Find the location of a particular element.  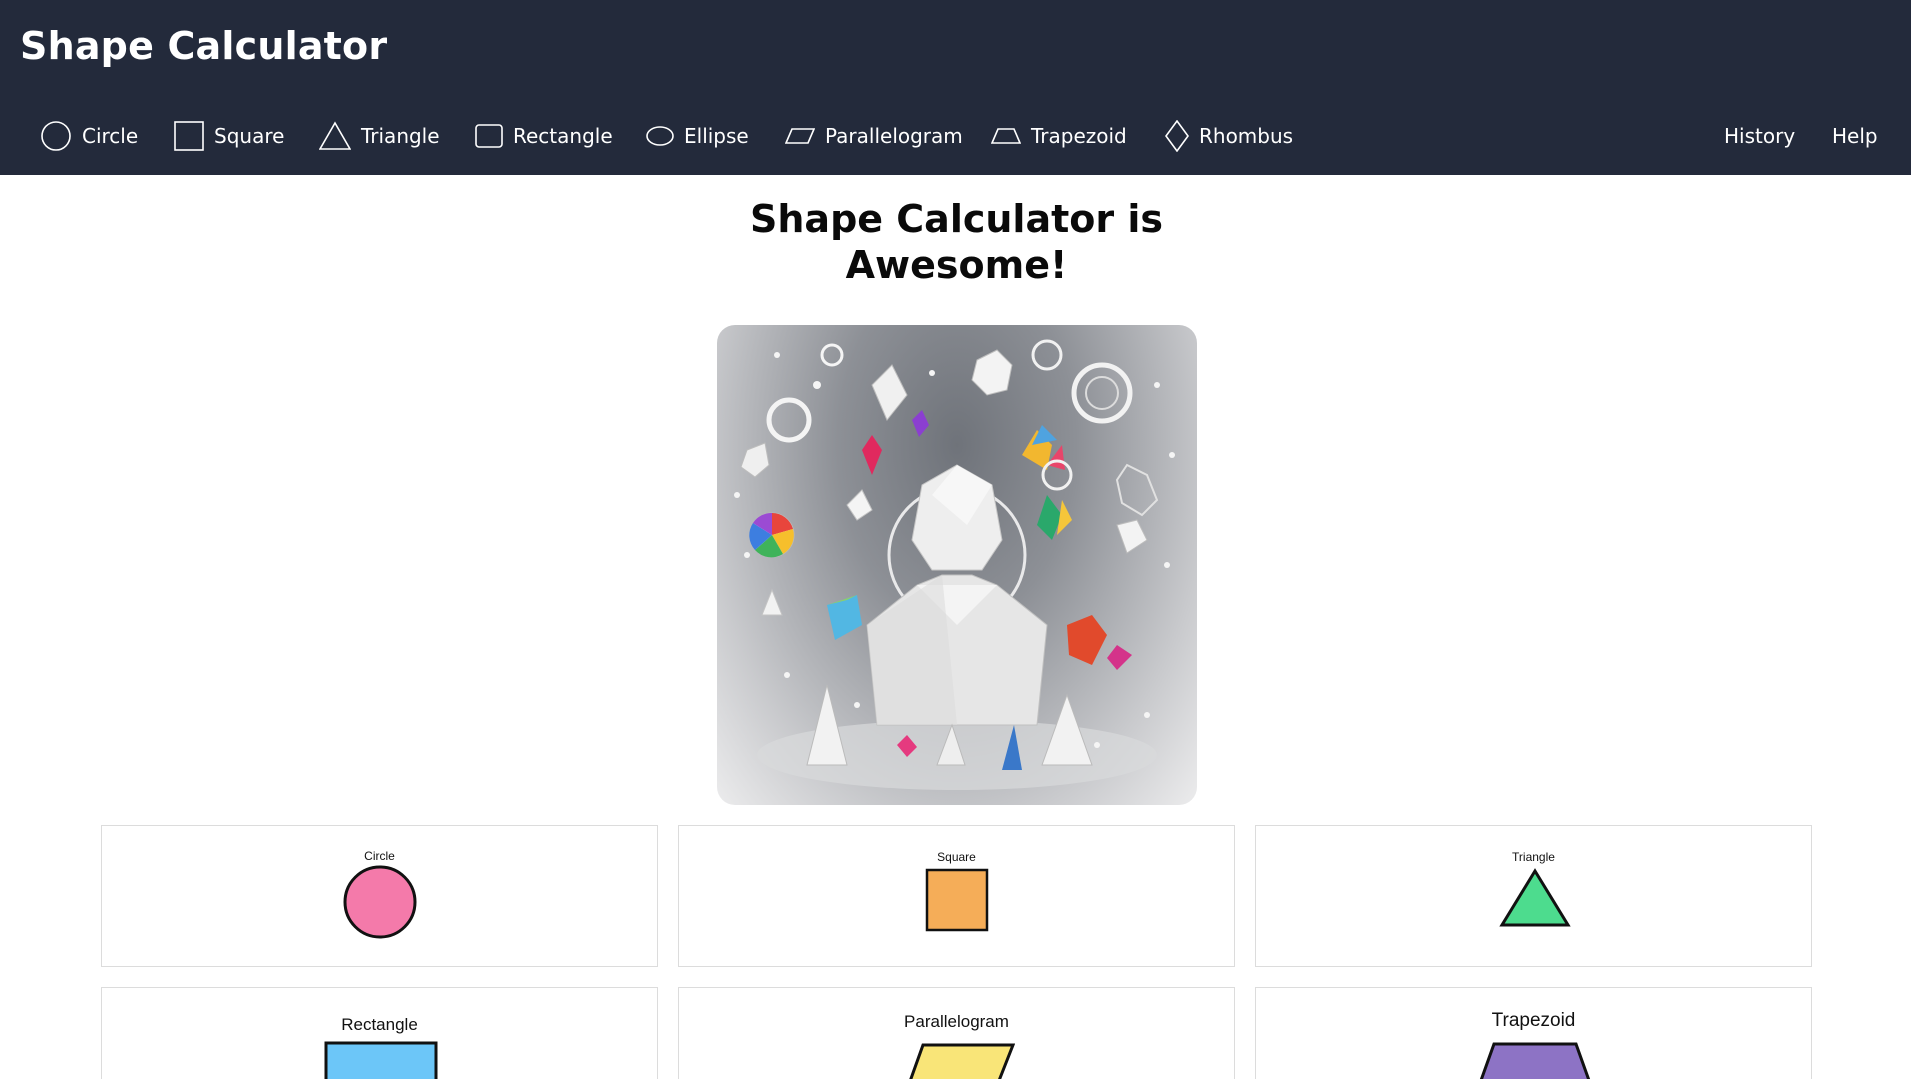

geometric-figure-illustration is located at coordinates (954, 564).